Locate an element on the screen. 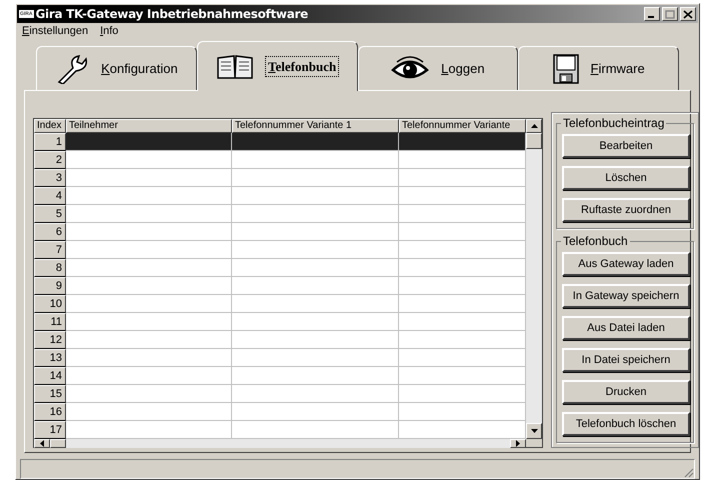 Image resolution: width=714 pixels, height=480 pixels. horizontal-scrollbar is located at coordinates (280, 443).